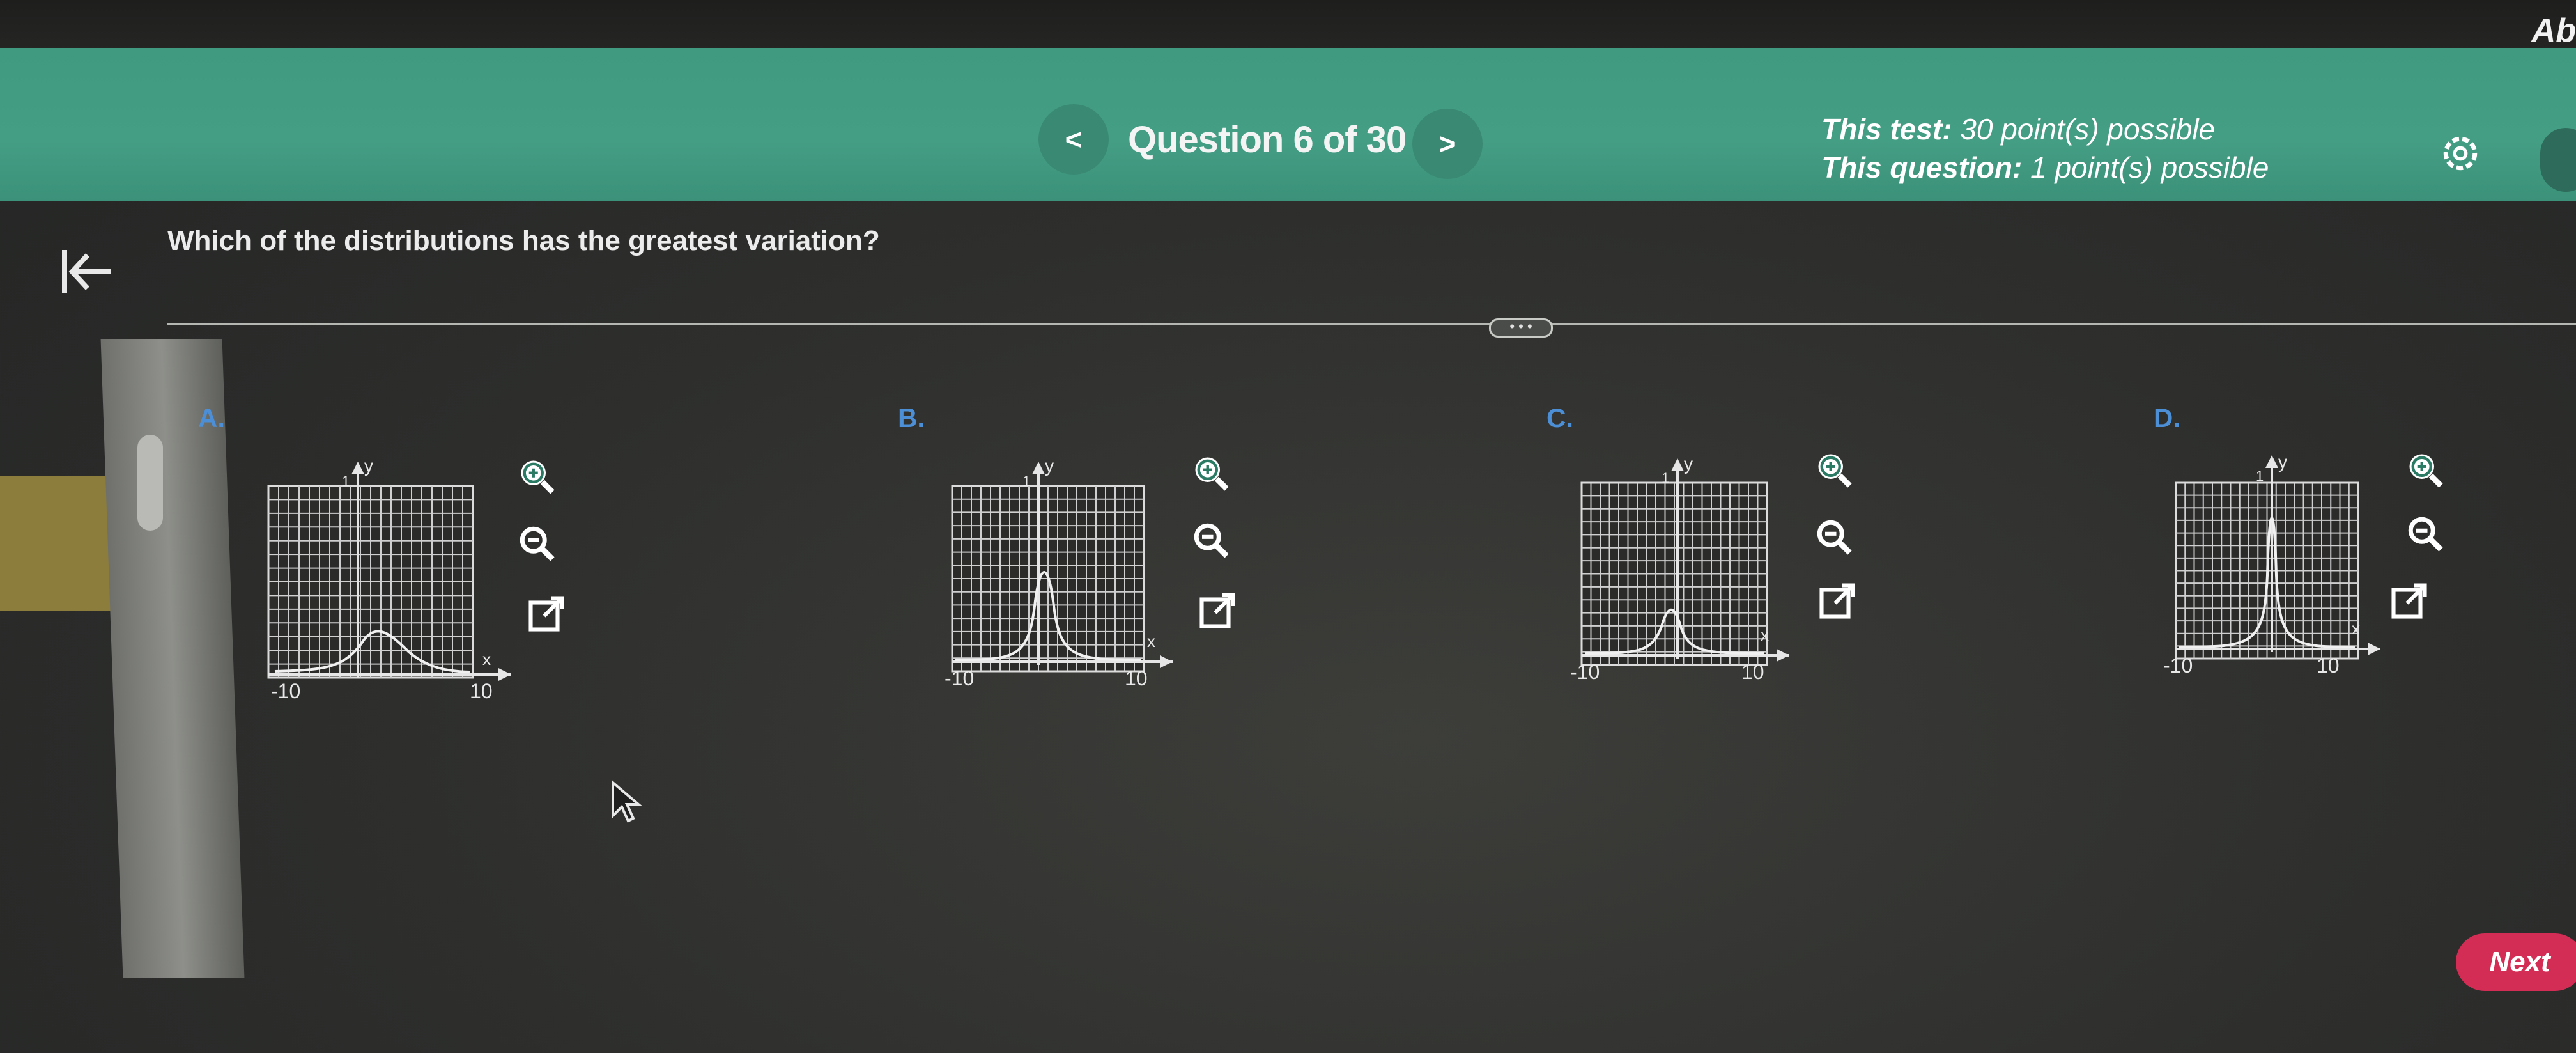 The height and width of the screenshot is (1053, 2576). What do you see at coordinates (1521, 328) in the screenshot?
I see `pane-resize-handle: • • •` at bounding box center [1521, 328].